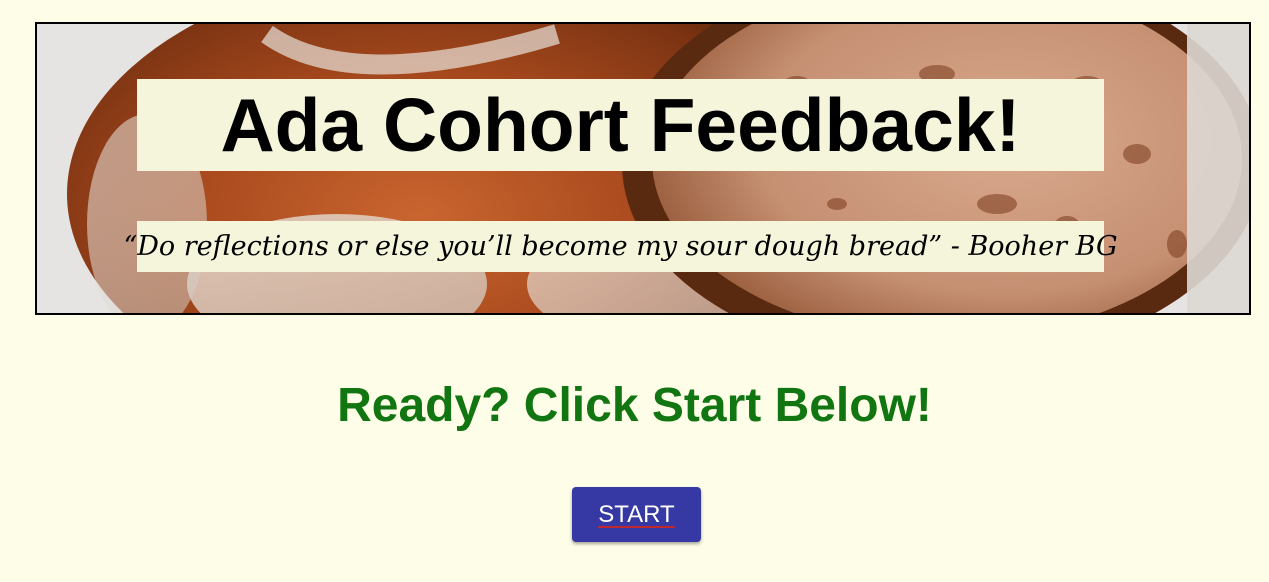 This screenshot has width=1269, height=582. I want to click on start-button: START, so click(636, 514).